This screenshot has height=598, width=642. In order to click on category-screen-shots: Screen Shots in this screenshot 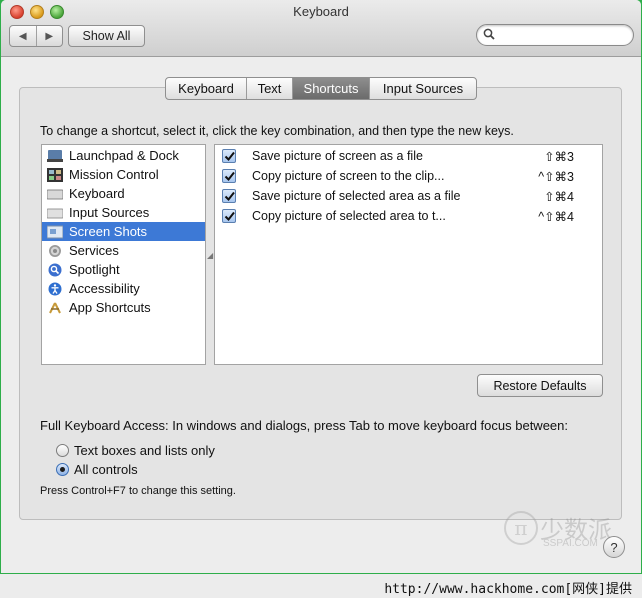, I will do `click(123, 231)`.